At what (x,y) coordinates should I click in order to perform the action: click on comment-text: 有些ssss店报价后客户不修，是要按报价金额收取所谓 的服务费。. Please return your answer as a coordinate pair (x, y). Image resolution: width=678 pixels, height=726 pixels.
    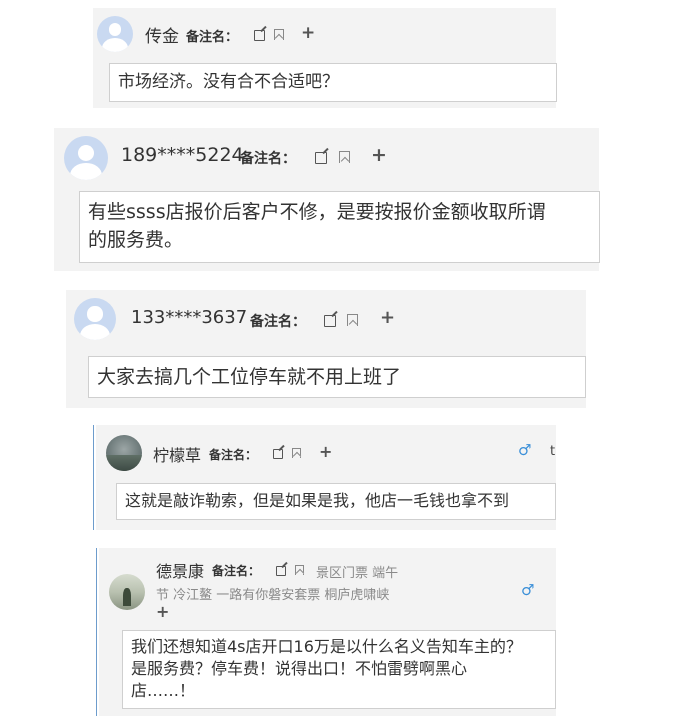
    Looking at the image, I should click on (339, 227).